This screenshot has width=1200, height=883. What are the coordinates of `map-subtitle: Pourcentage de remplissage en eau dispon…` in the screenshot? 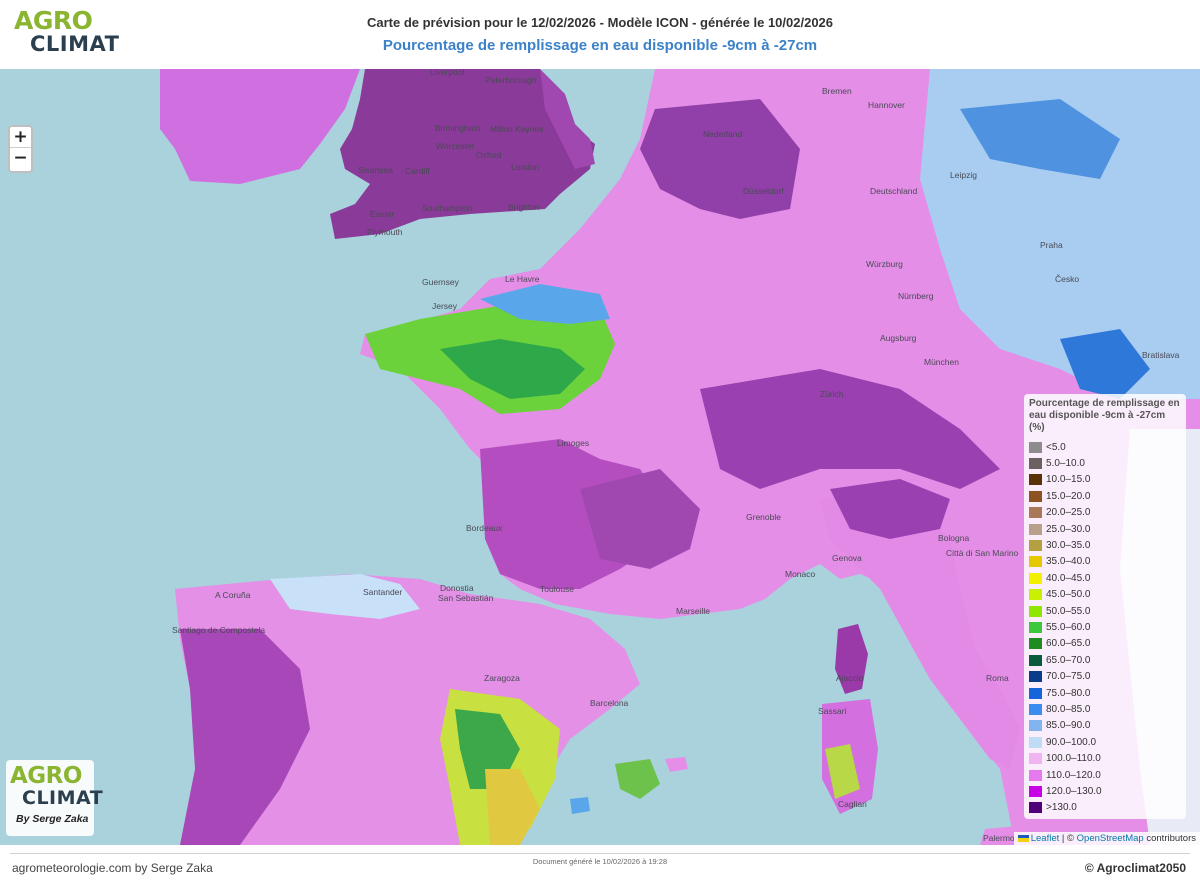 It's located at (600, 45).